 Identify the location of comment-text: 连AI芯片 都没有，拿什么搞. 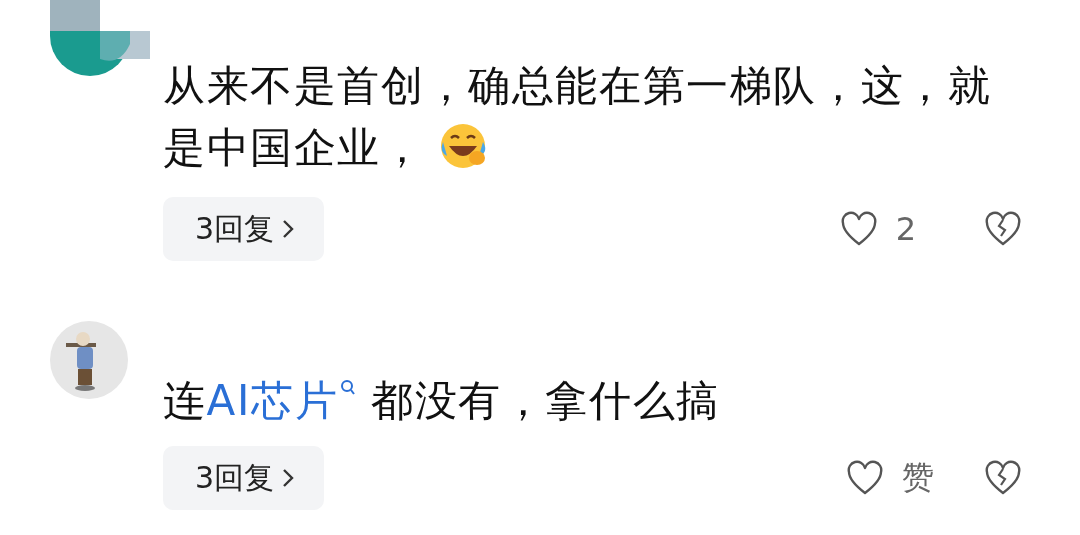
(442, 401).